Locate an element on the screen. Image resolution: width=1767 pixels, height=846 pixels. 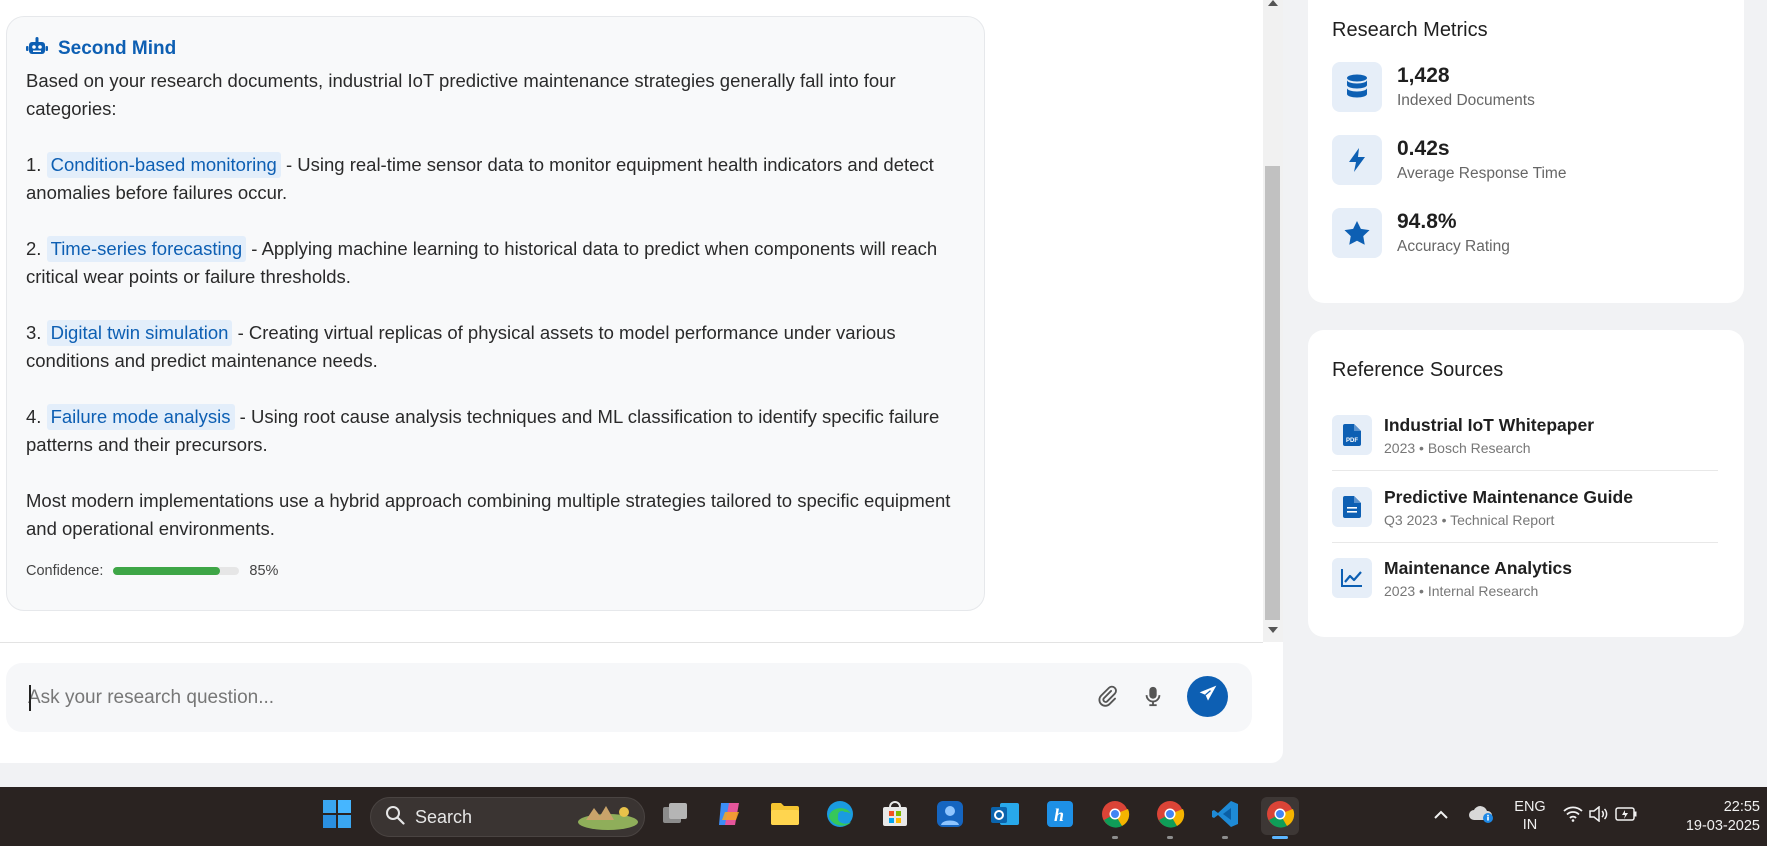
scroll-up-arrow-icon is located at coordinates (1273, 3).